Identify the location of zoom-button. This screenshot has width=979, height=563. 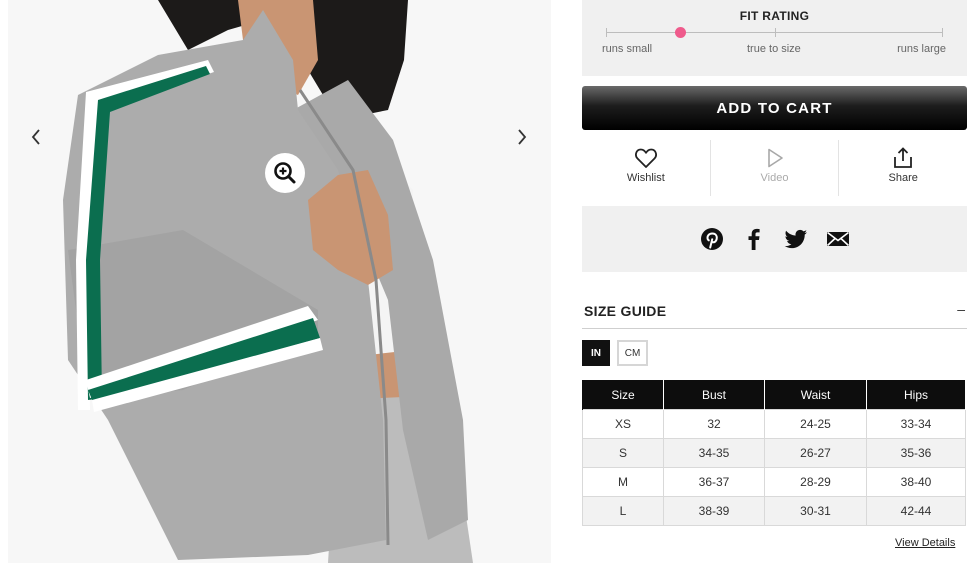
(285, 173).